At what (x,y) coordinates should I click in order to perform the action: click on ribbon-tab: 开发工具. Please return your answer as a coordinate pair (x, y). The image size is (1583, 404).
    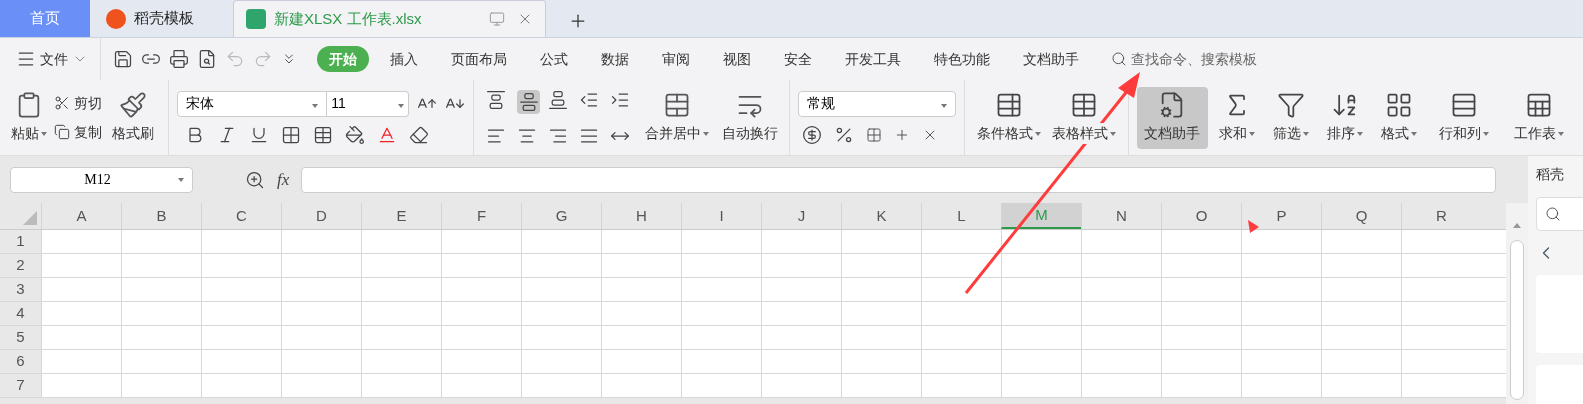
    Looking at the image, I should click on (873, 59).